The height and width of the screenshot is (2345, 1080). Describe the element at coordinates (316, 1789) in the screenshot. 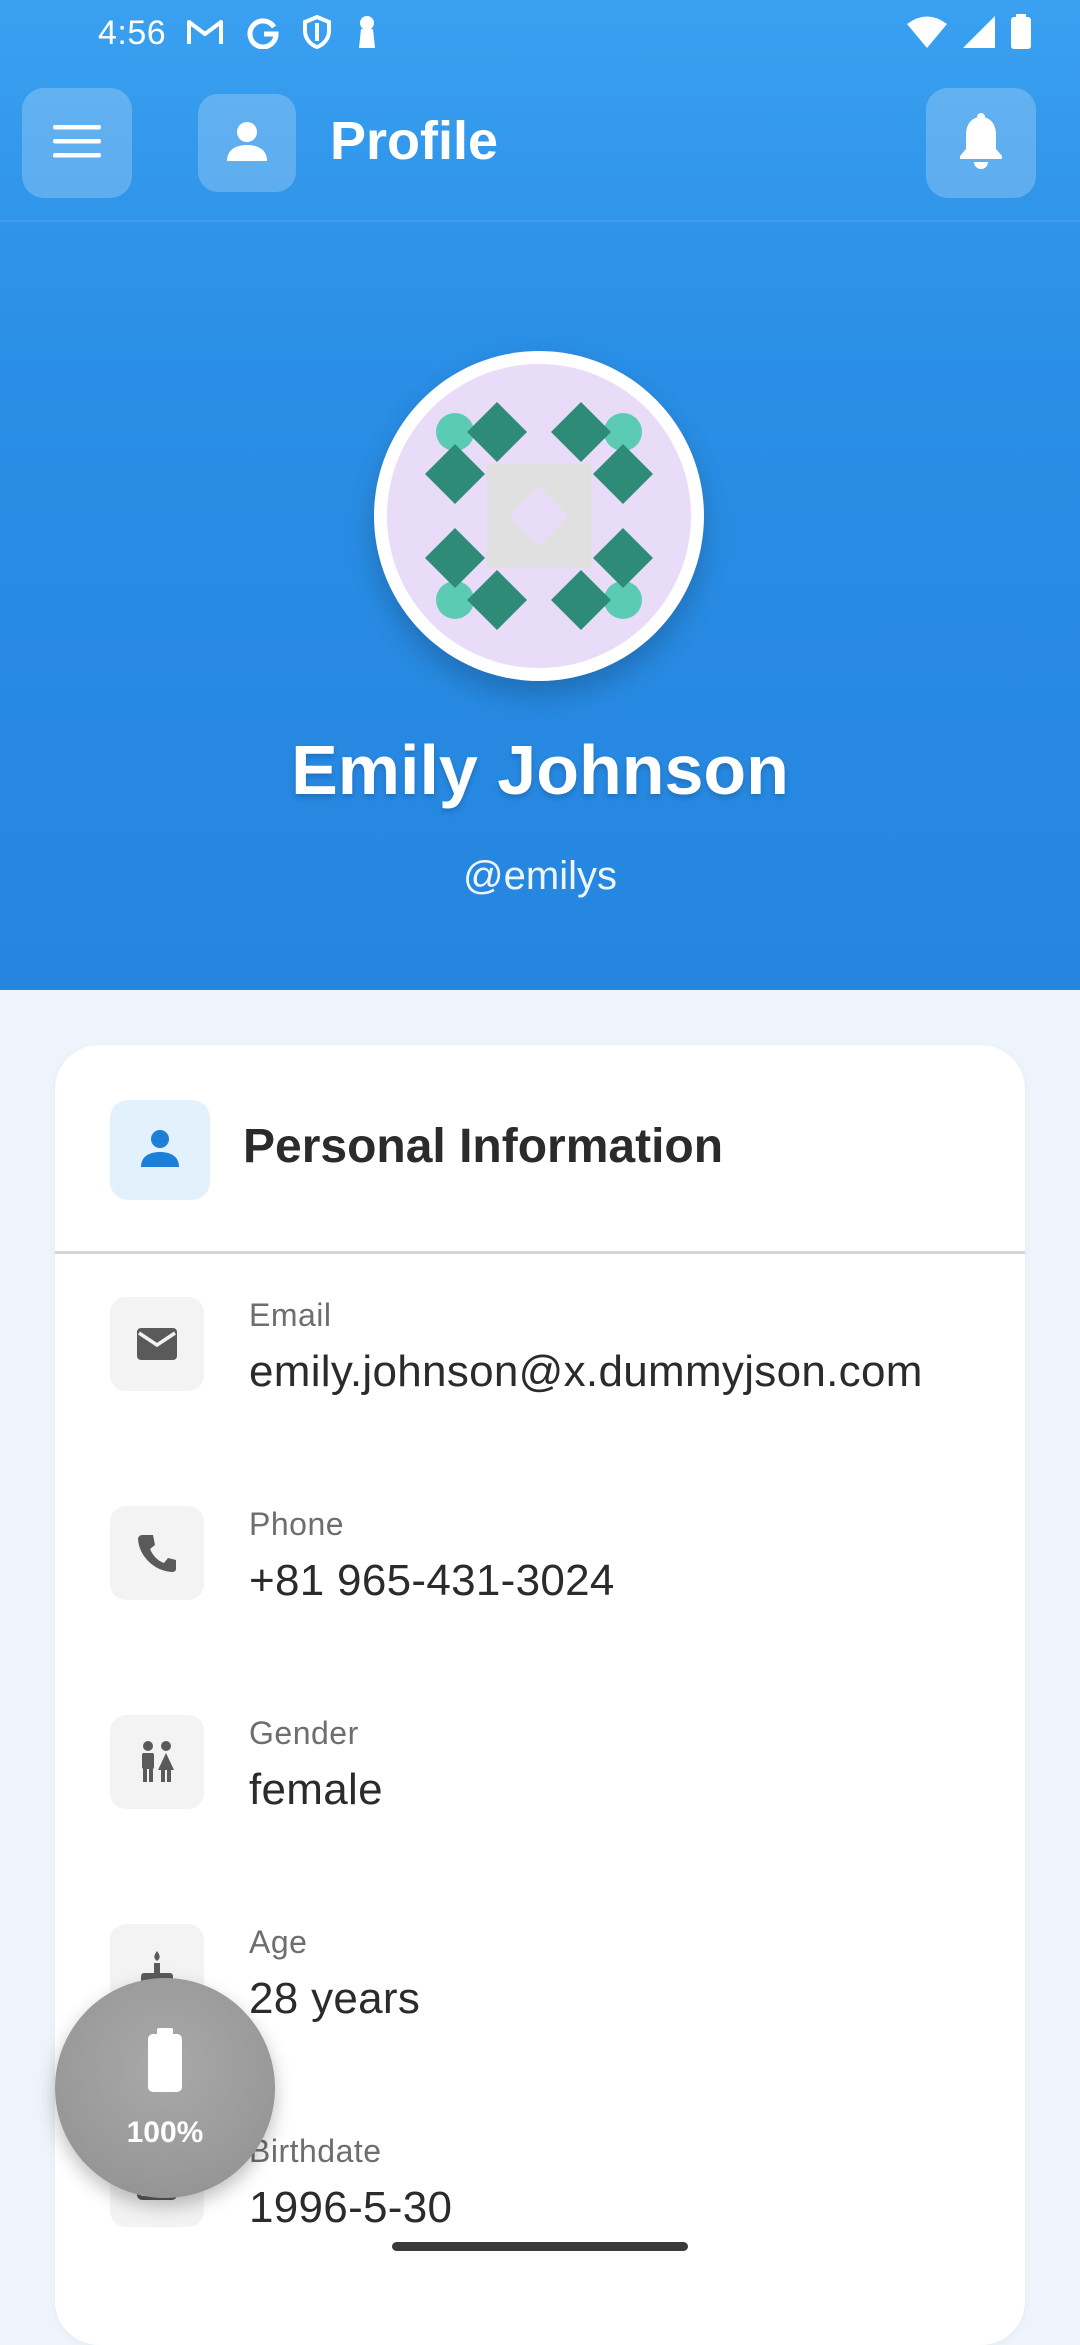

I see `info-value: female` at that location.